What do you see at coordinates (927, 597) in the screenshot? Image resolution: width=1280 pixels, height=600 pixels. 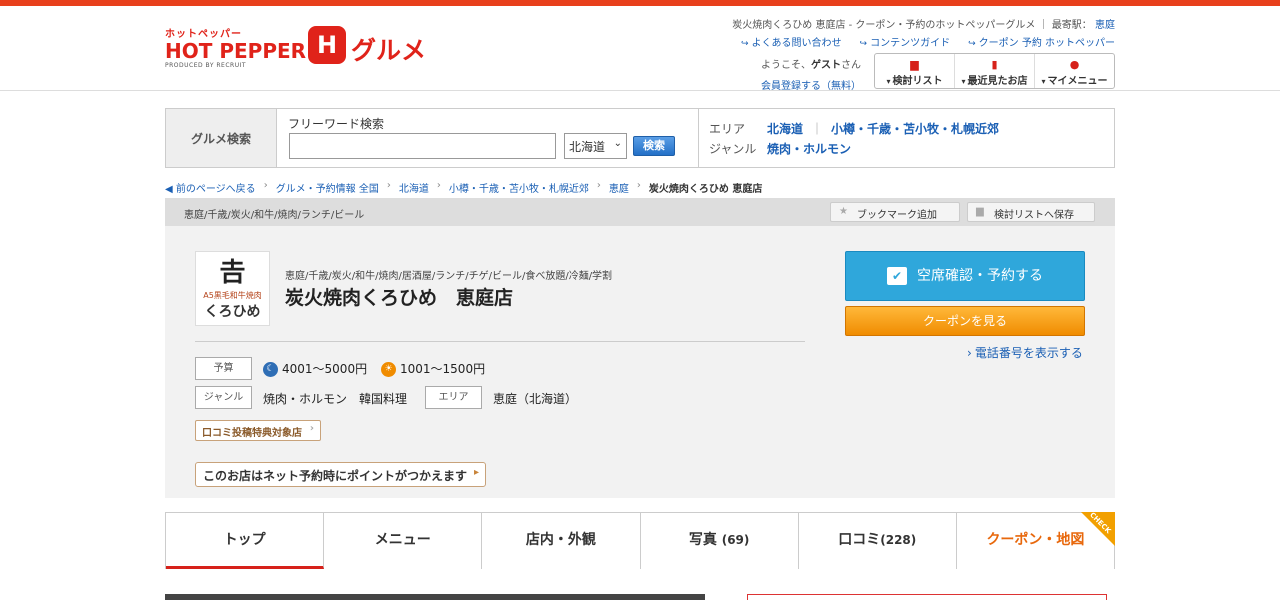 I see `side-panel-edge` at bounding box center [927, 597].